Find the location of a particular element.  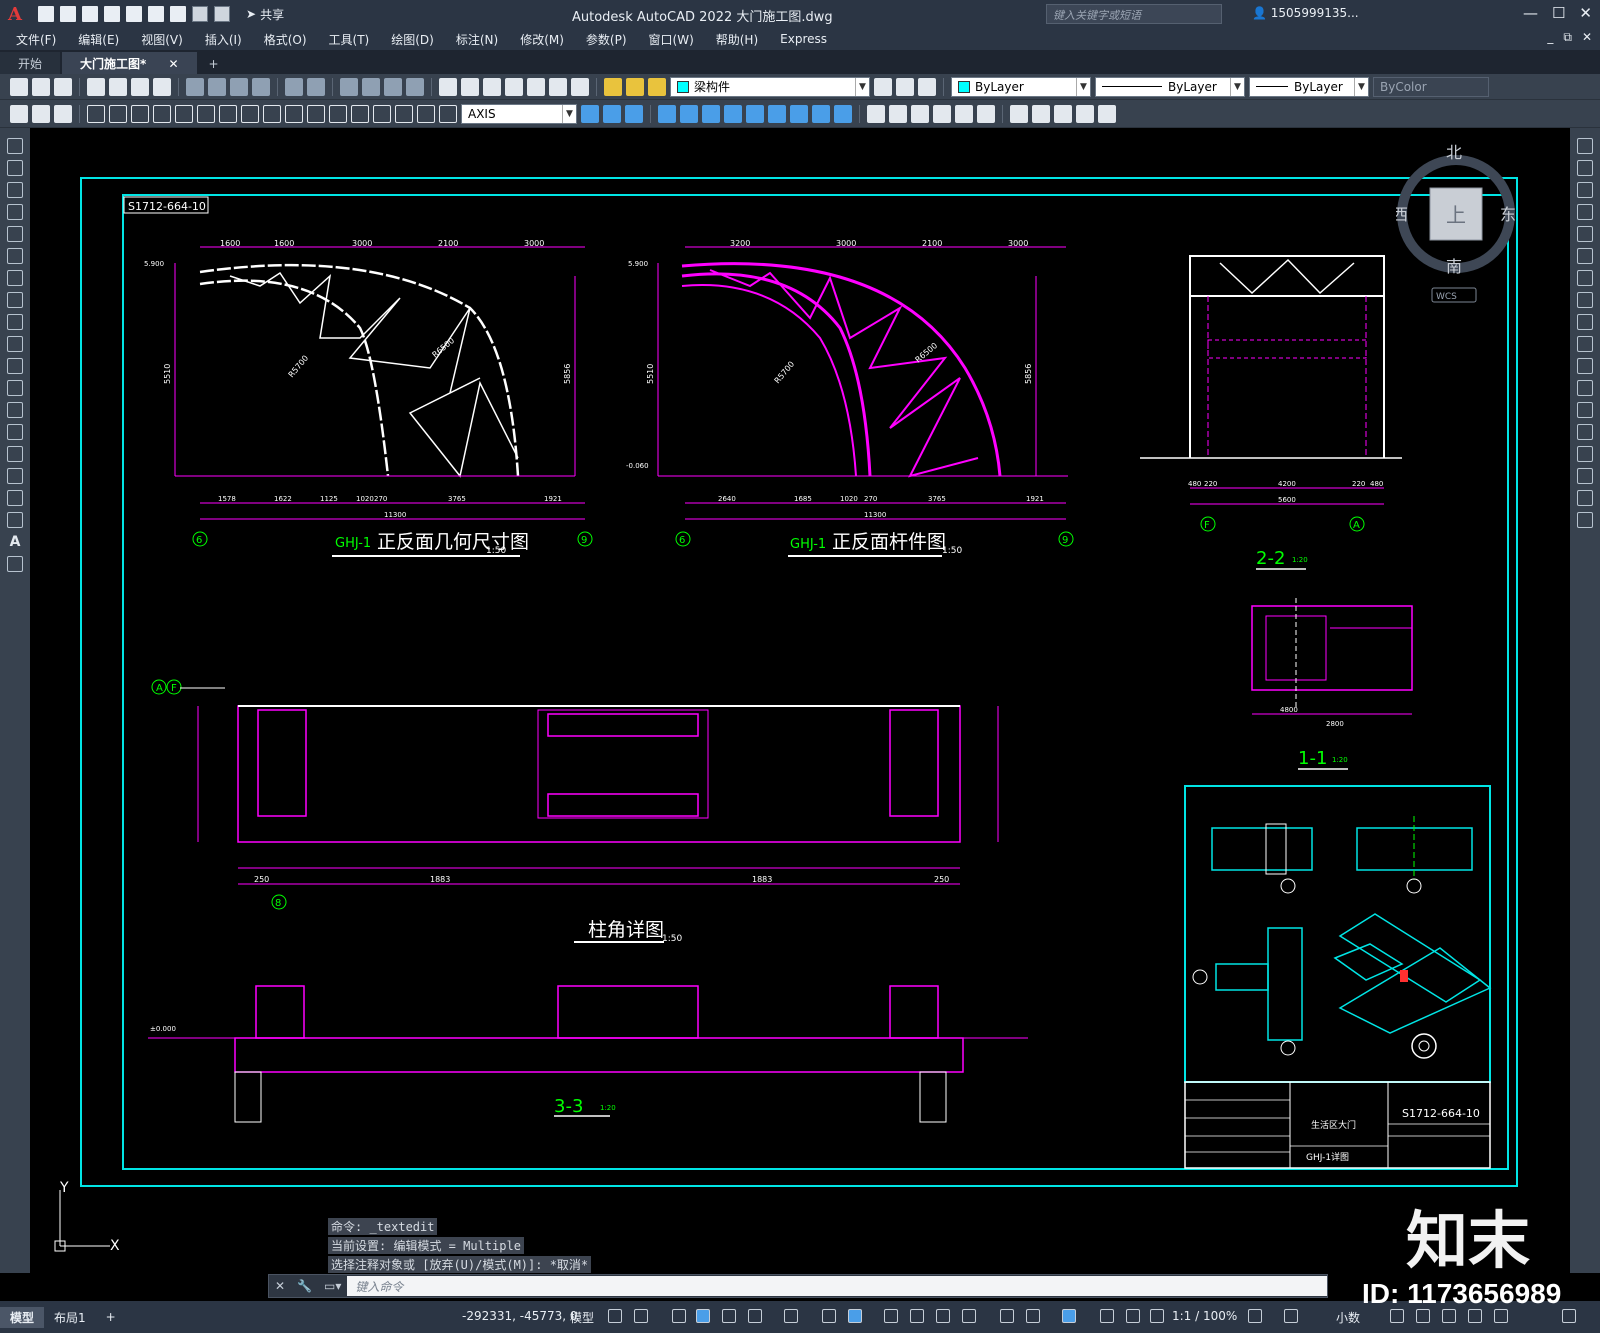

annotation-scale-value: 1:1 / 100% is located at coordinates (1204, 1316).